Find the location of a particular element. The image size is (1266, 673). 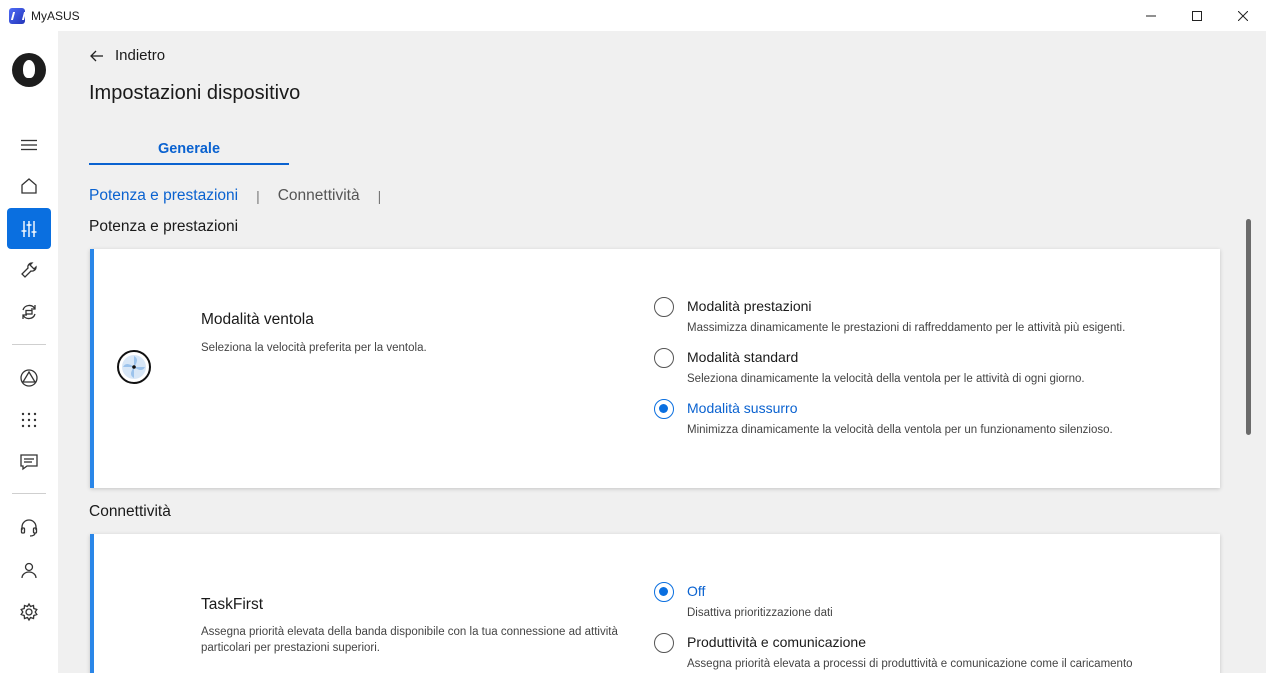

back-button: Indietro is located at coordinates (127, 55).